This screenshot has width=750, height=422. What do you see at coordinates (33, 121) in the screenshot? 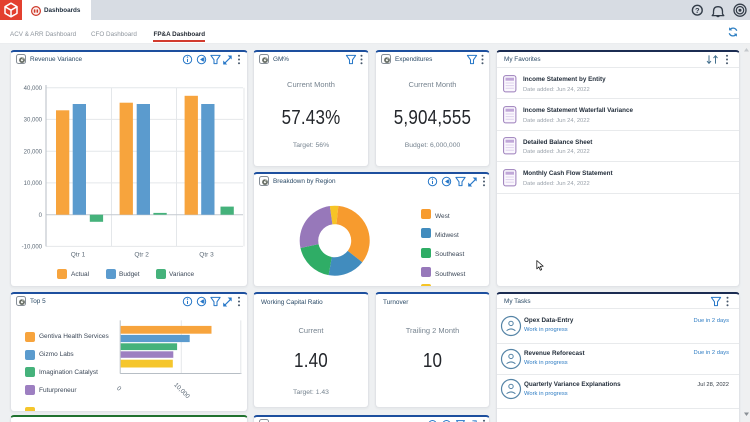
I see `svg-text: 30,000` at bounding box center [33, 121].